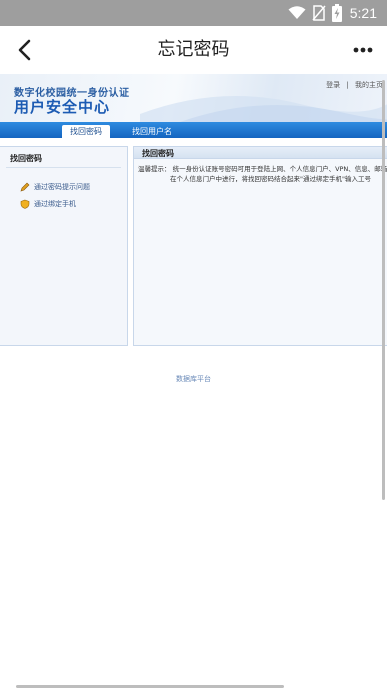  Describe the element at coordinates (55, 204) in the screenshot. I see `menu-item-label: 通过绑定手机` at that location.